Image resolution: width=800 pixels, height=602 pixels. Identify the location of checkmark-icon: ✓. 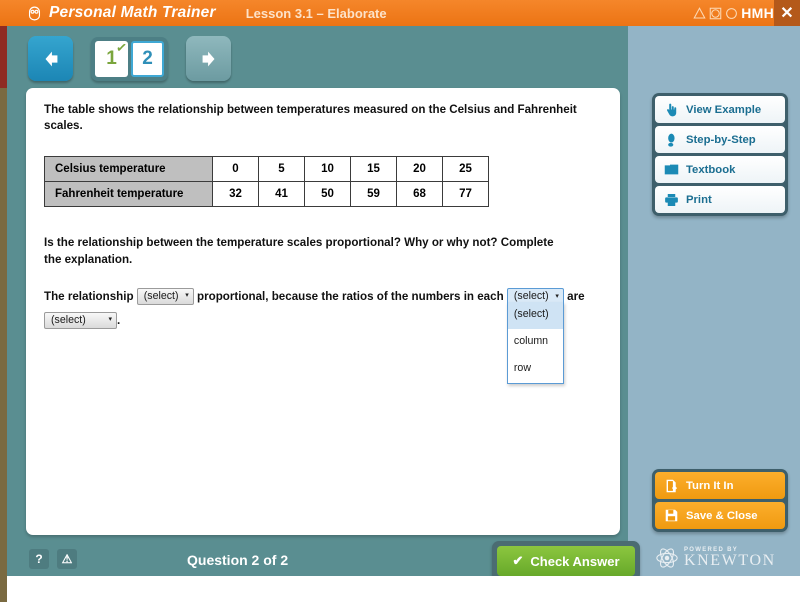
(122, 47).